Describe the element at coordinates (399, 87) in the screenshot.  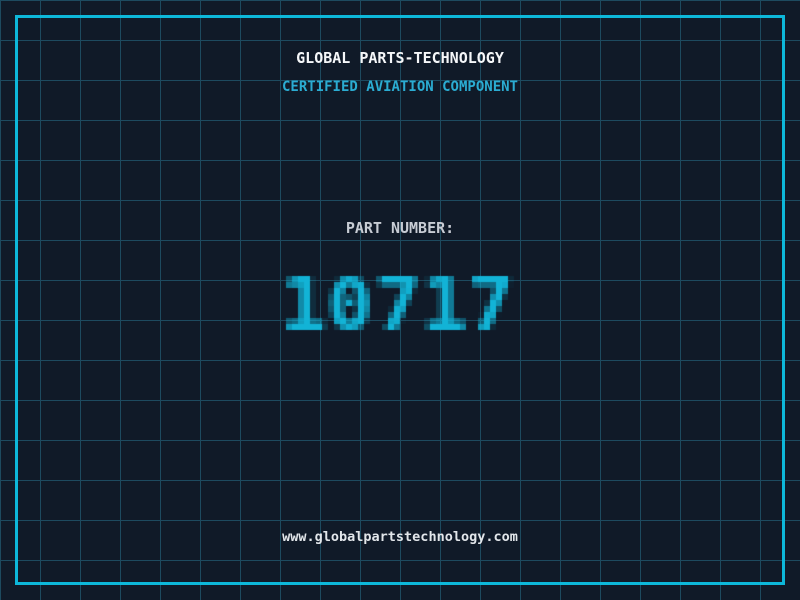
I see `tagline: CERTIFIED AVIATION COMPONENT` at that location.